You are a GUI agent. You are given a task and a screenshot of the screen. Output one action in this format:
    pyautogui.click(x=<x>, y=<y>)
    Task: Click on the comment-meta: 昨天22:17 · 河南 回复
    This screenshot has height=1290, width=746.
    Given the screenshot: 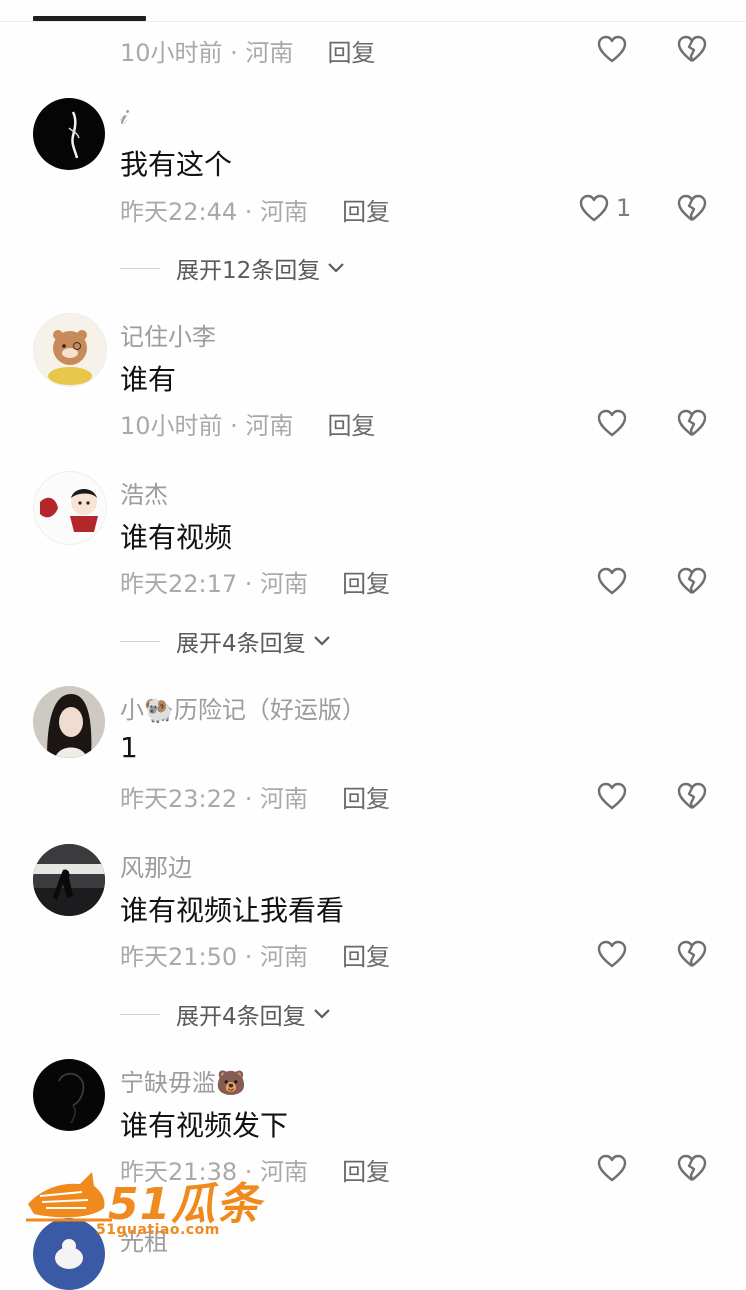 What is the action you would take?
    pyautogui.click(x=255, y=581)
    